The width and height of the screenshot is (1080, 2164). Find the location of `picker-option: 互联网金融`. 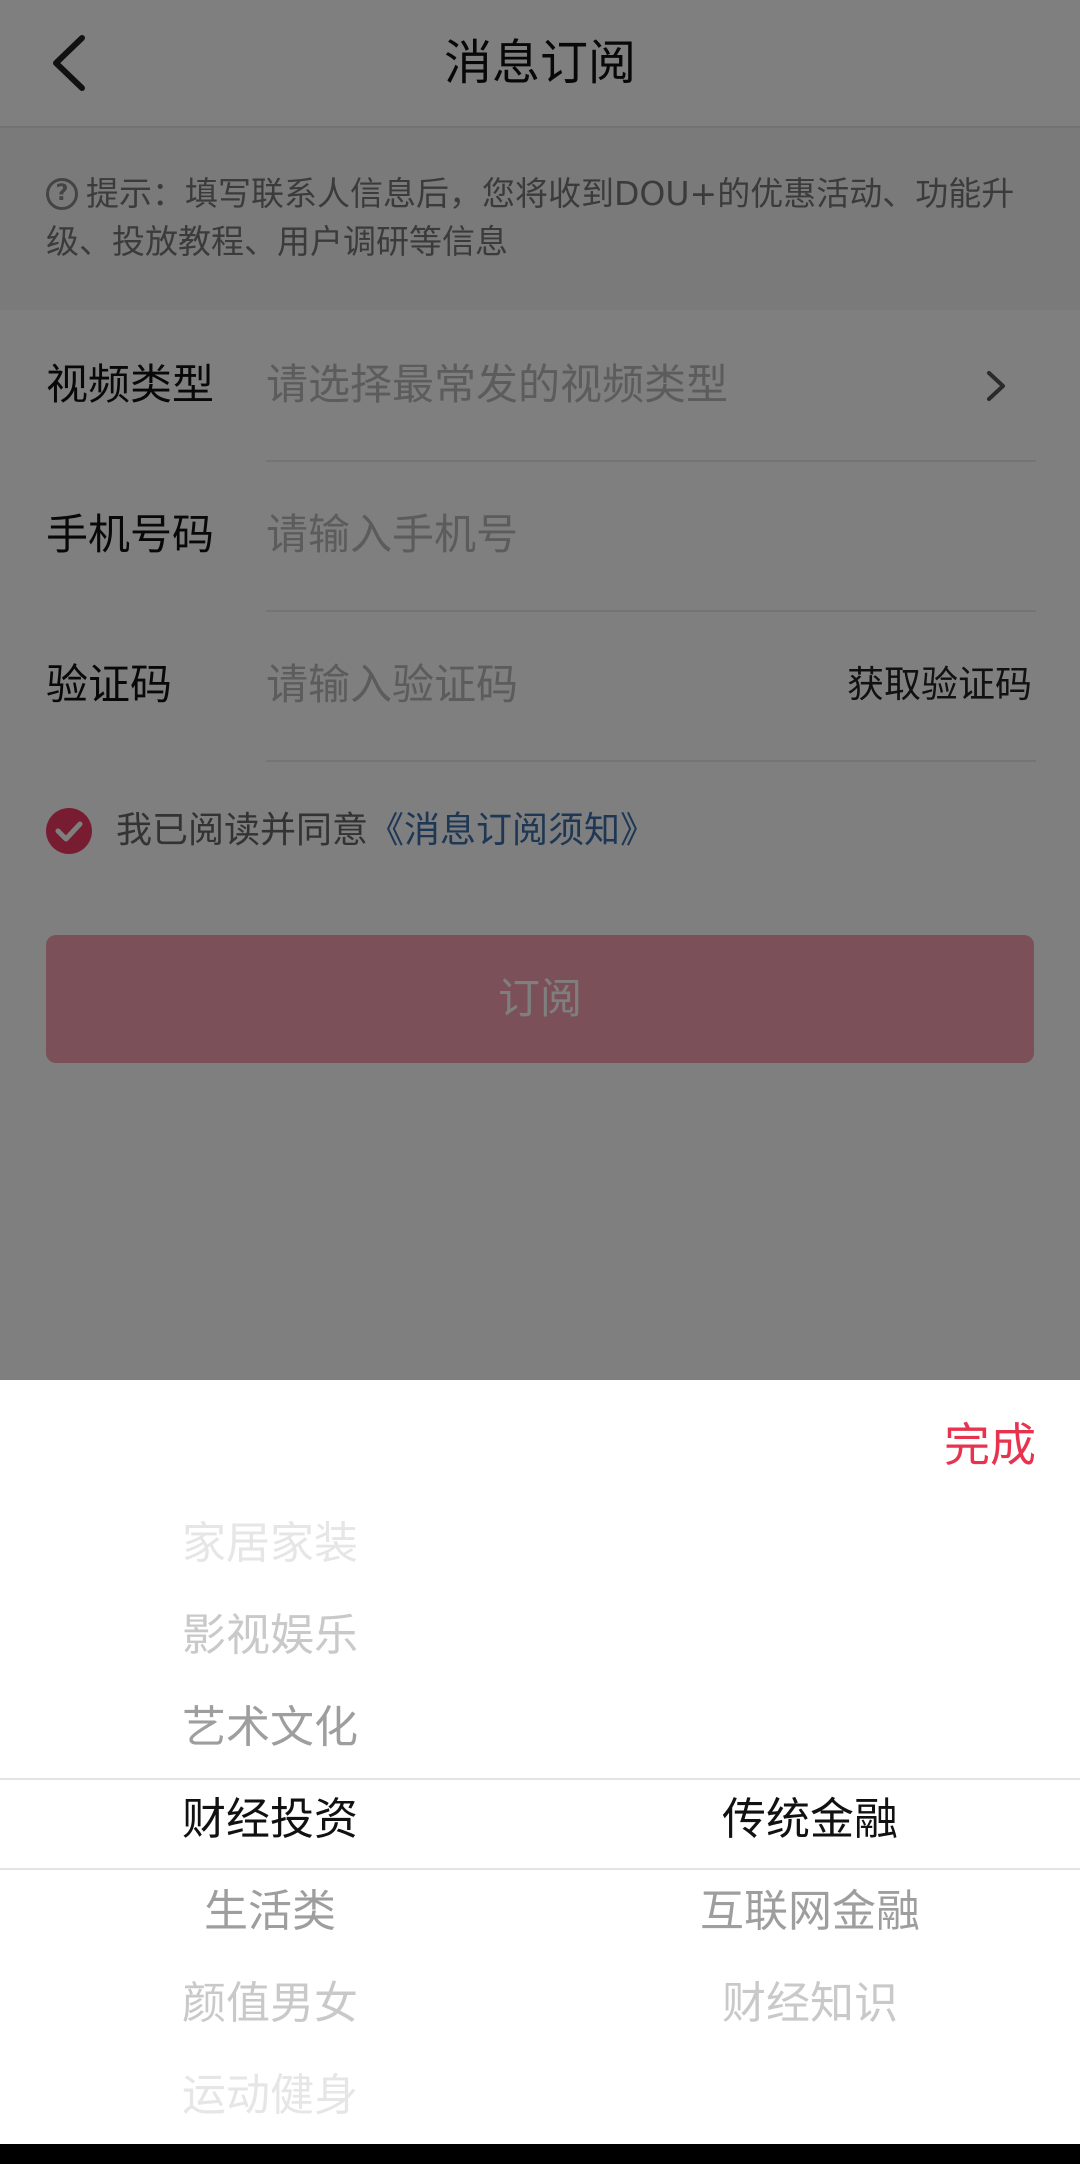

picker-option: 互联网金融 is located at coordinates (810, 1912).